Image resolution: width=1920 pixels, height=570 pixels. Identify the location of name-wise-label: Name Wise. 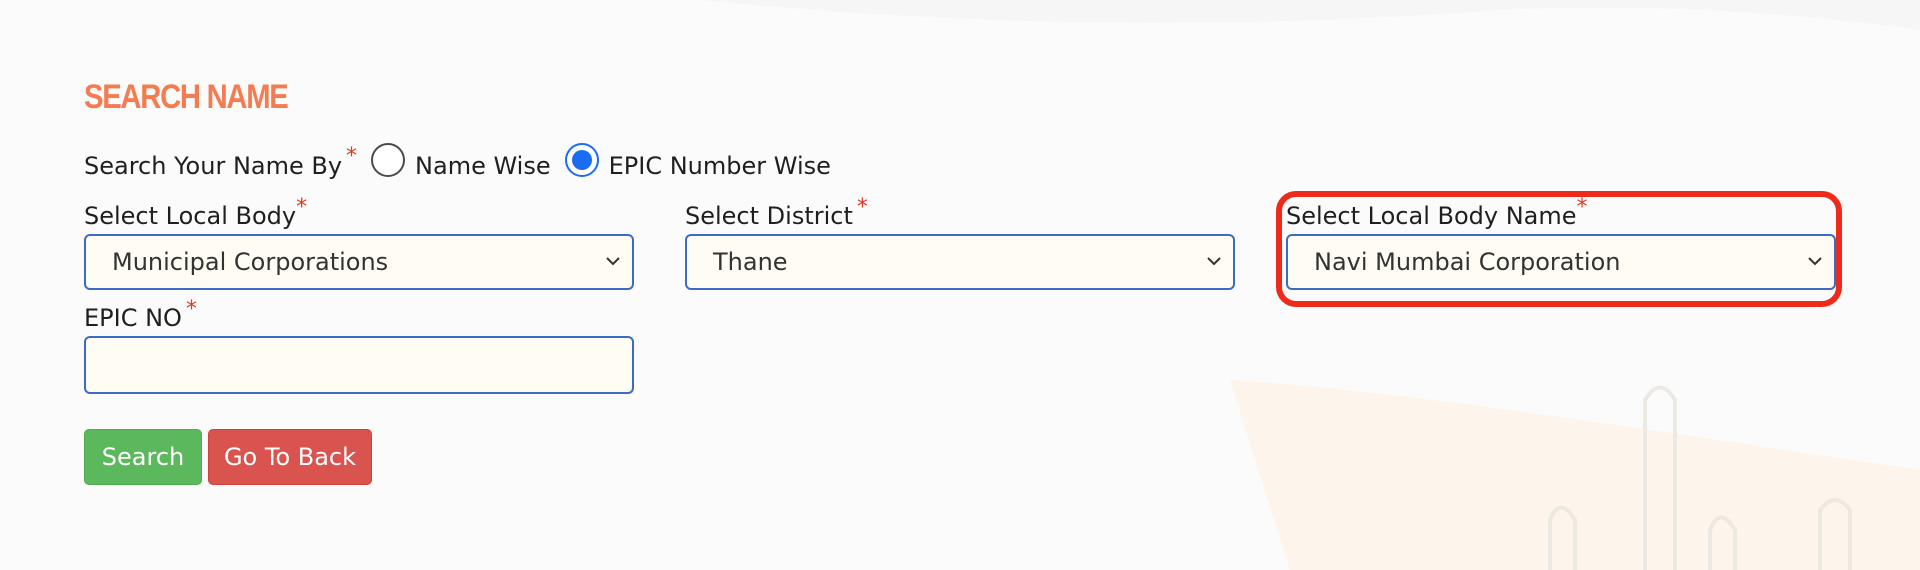
(483, 166).